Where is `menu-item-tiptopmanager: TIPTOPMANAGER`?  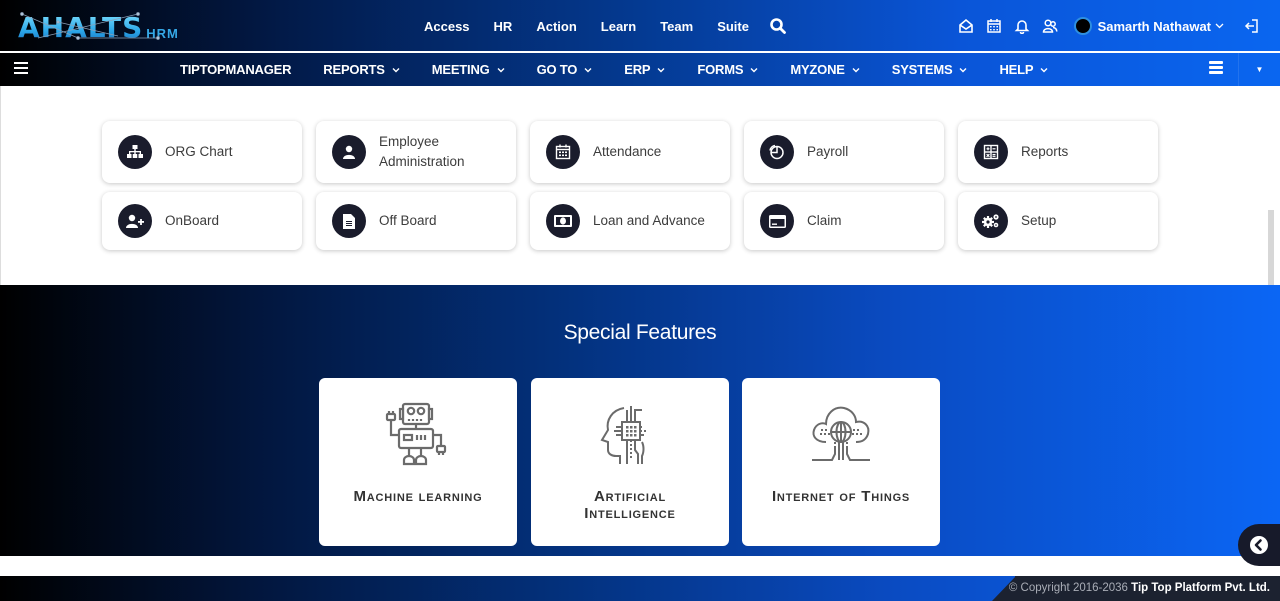
menu-item-tiptopmanager: TIPTOPMANAGER is located at coordinates (235, 69).